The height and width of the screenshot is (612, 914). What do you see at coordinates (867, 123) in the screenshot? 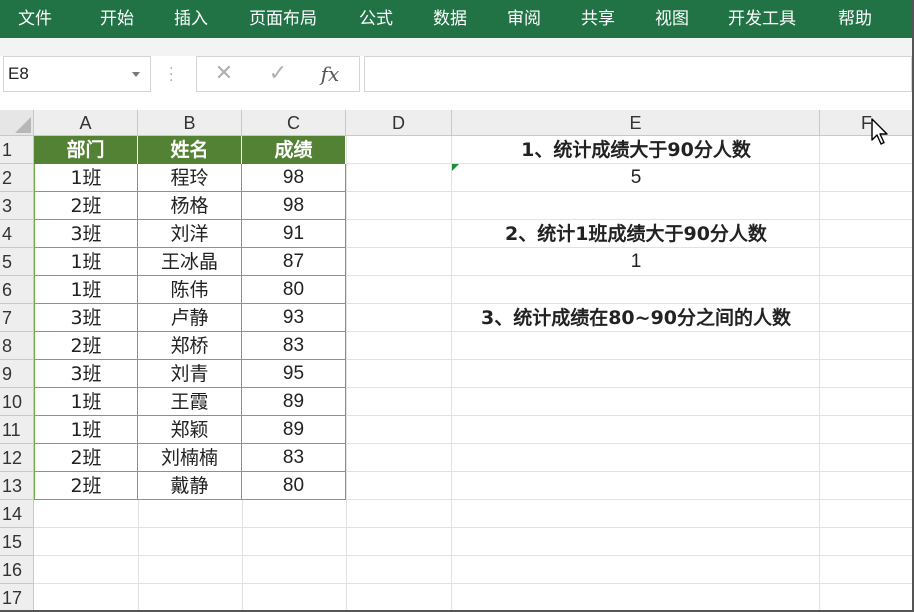
I see `column-header-f: F` at bounding box center [867, 123].